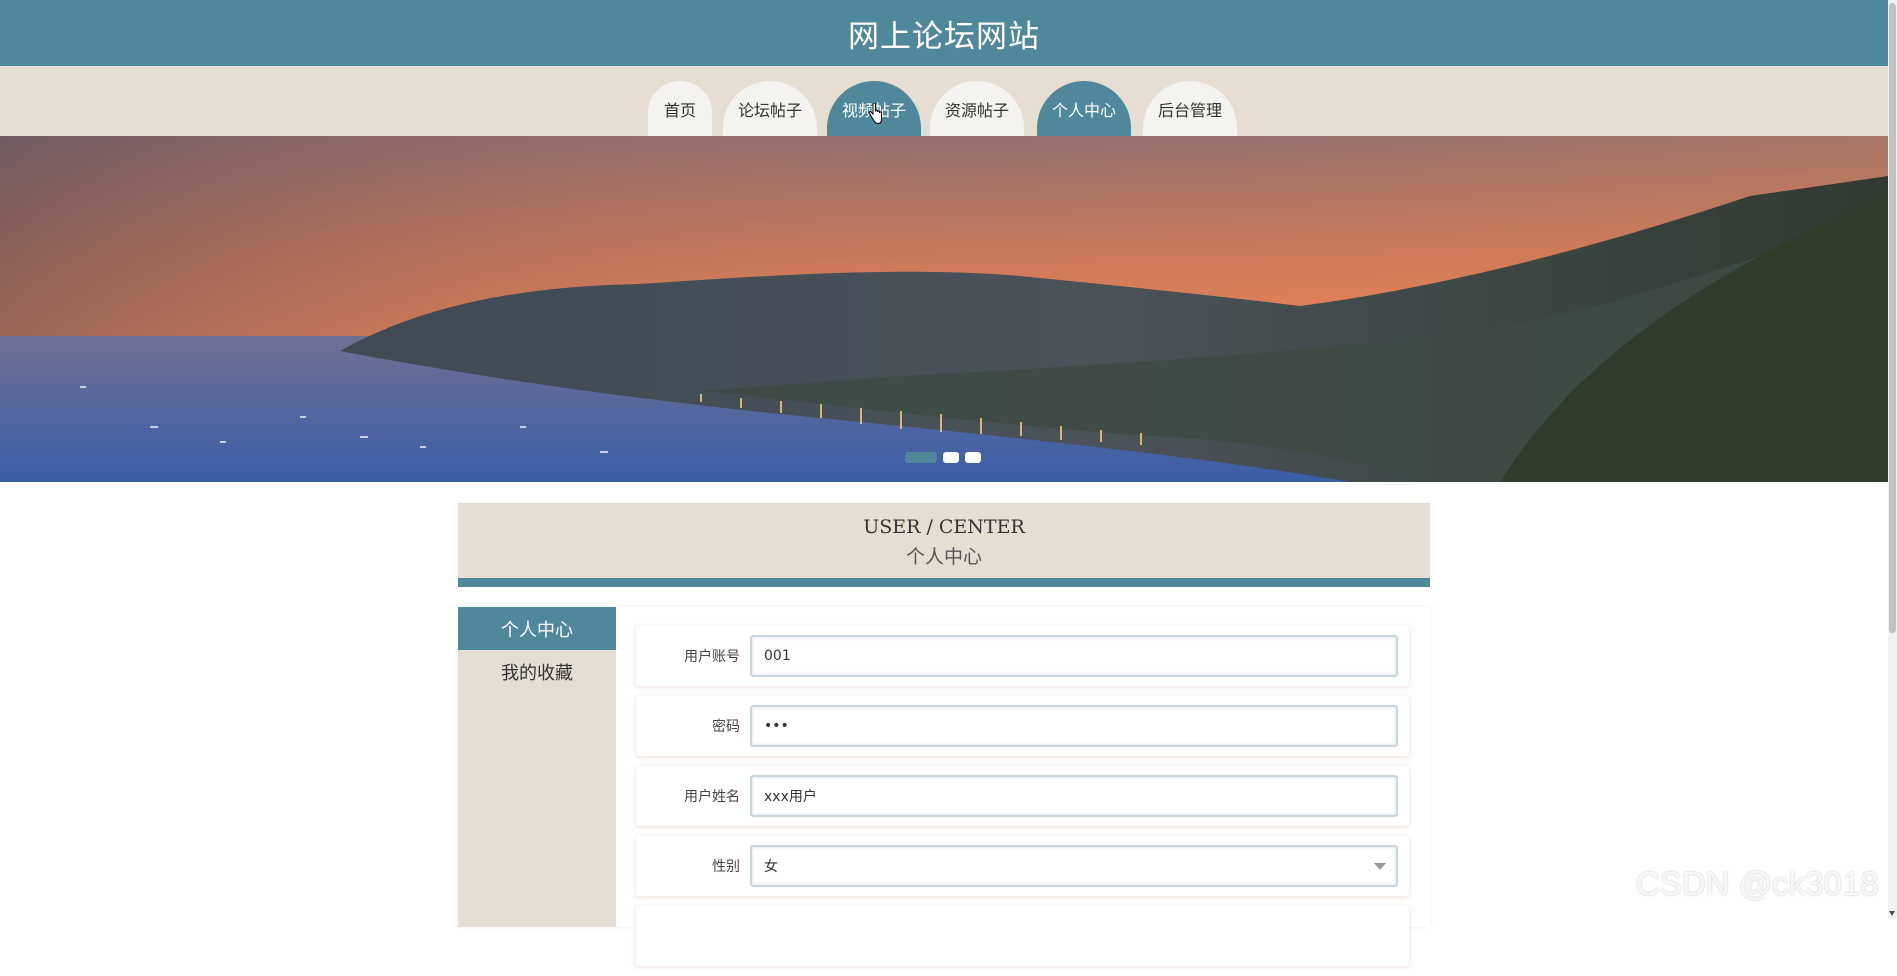  I want to click on chevron-down-icon, so click(1380, 866).